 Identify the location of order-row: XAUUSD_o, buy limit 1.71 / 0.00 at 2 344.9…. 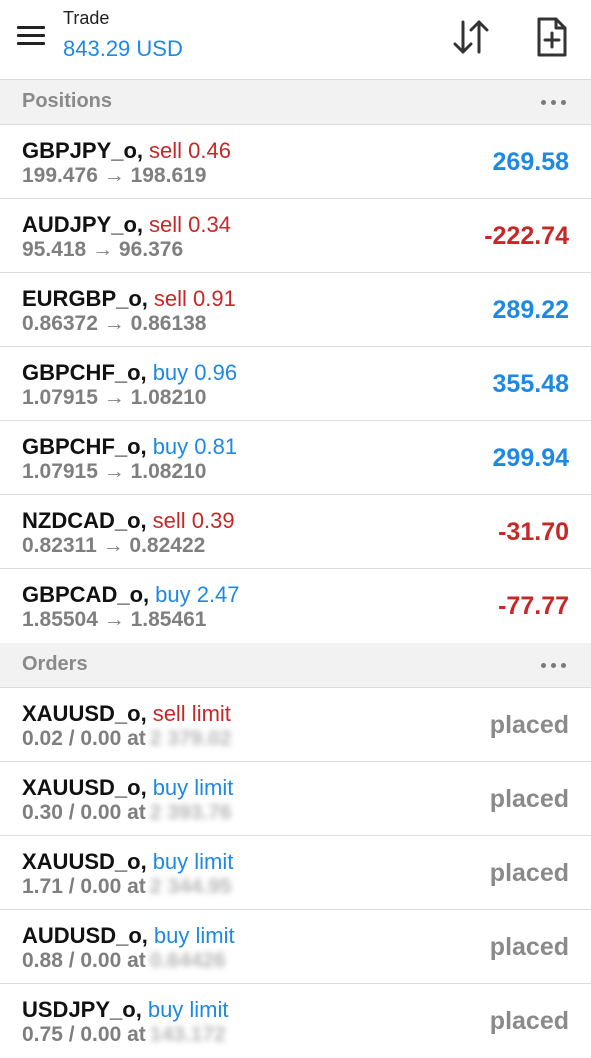
(295, 873).